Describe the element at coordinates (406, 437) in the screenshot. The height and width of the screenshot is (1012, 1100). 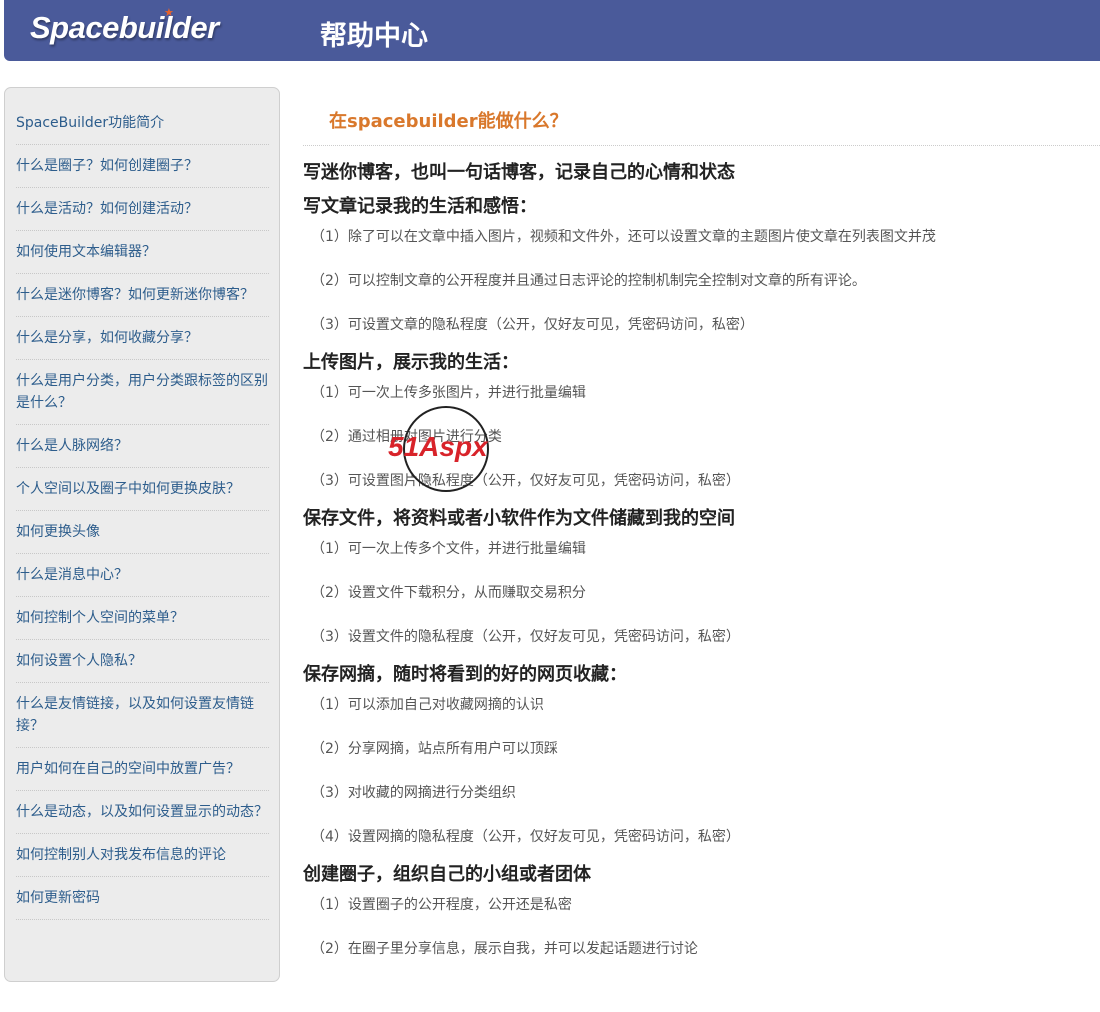
I see `section-item: （2）通过相册对图片进行分类` at that location.